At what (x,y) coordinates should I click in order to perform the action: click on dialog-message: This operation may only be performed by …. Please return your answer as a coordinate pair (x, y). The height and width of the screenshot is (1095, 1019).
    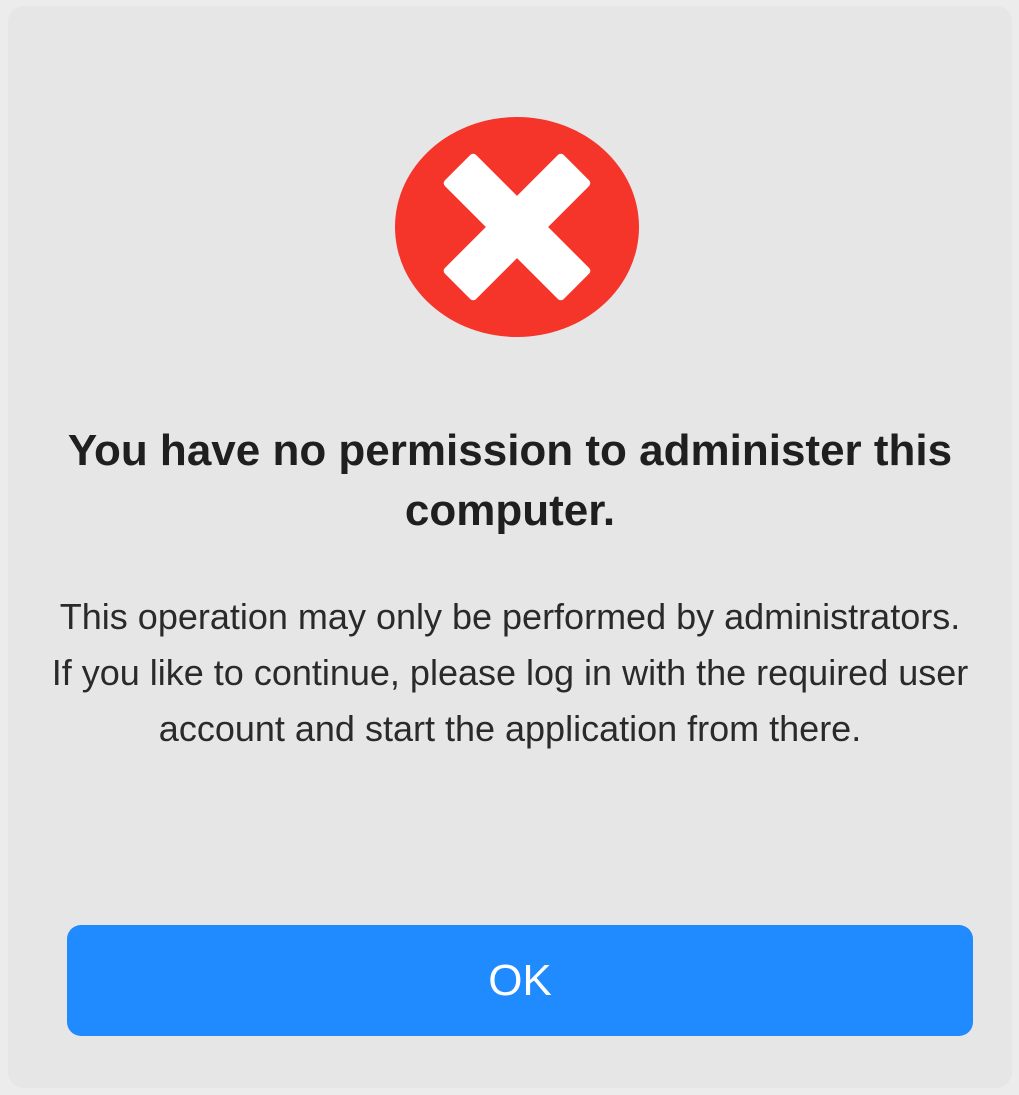
    Looking at the image, I should click on (510, 672).